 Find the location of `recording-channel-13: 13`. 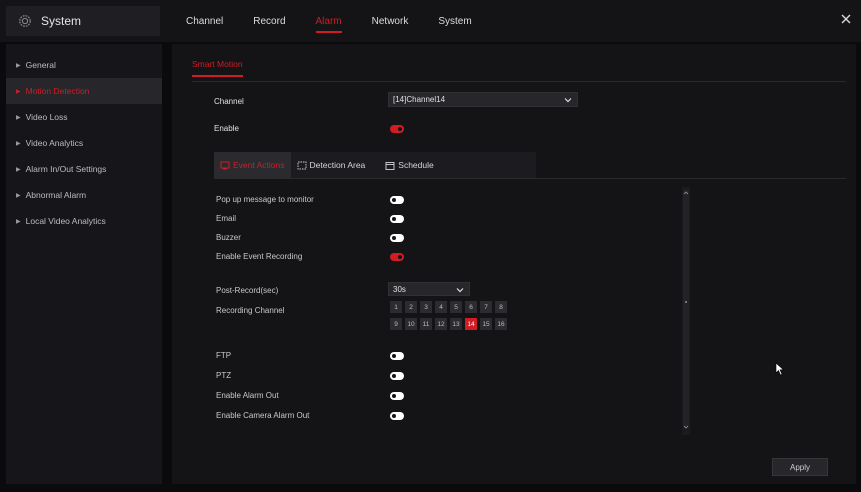

recording-channel-13: 13 is located at coordinates (456, 324).